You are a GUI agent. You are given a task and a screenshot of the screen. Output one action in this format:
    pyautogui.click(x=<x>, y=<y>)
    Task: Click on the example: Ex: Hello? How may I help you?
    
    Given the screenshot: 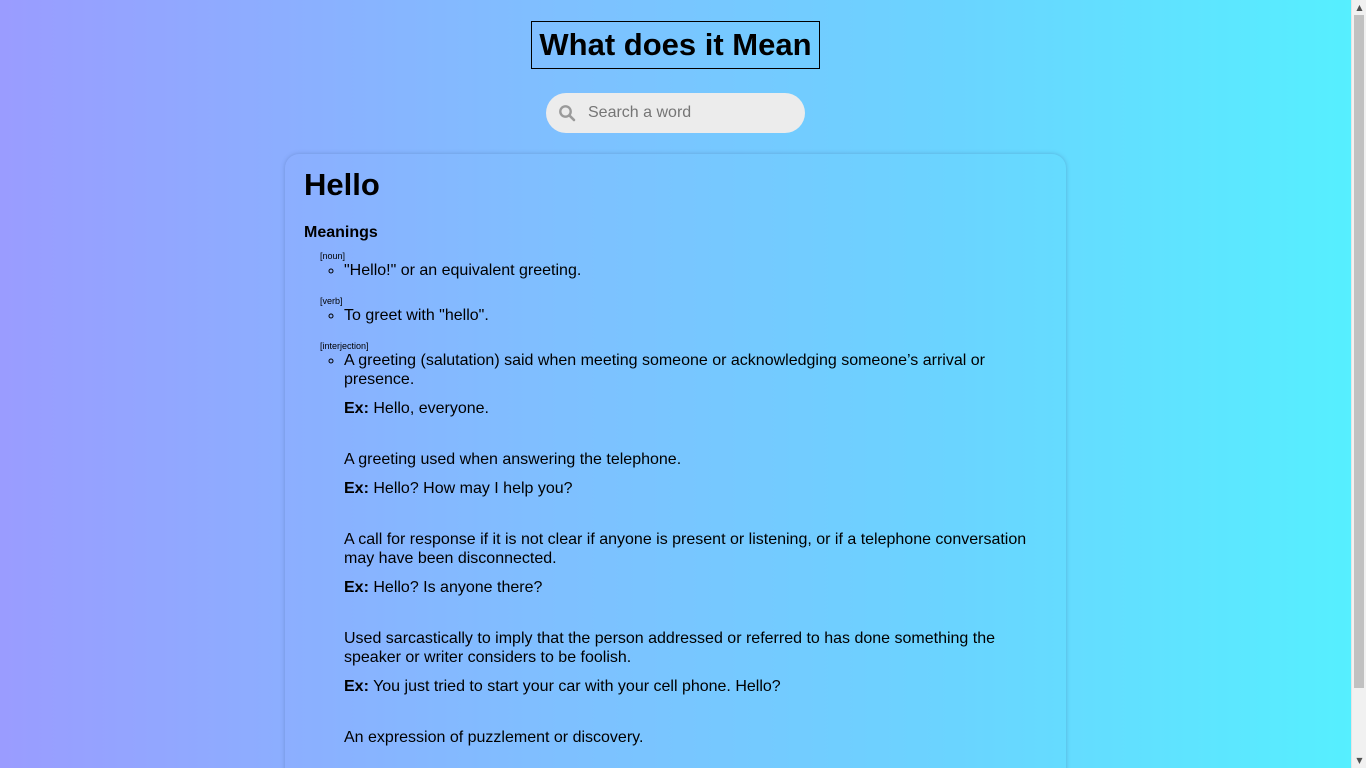 What is the action you would take?
    pyautogui.click(x=695, y=488)
    